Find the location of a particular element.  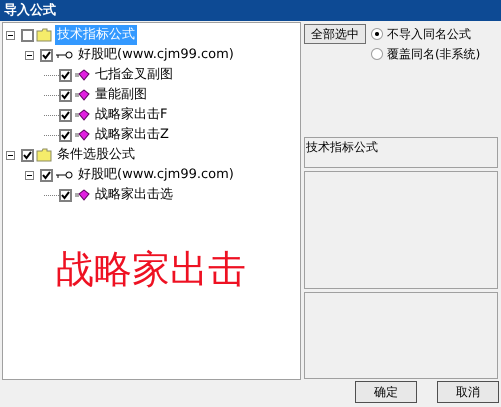

overlay-text: 战略家出击 is located at coordinates (151, 269).